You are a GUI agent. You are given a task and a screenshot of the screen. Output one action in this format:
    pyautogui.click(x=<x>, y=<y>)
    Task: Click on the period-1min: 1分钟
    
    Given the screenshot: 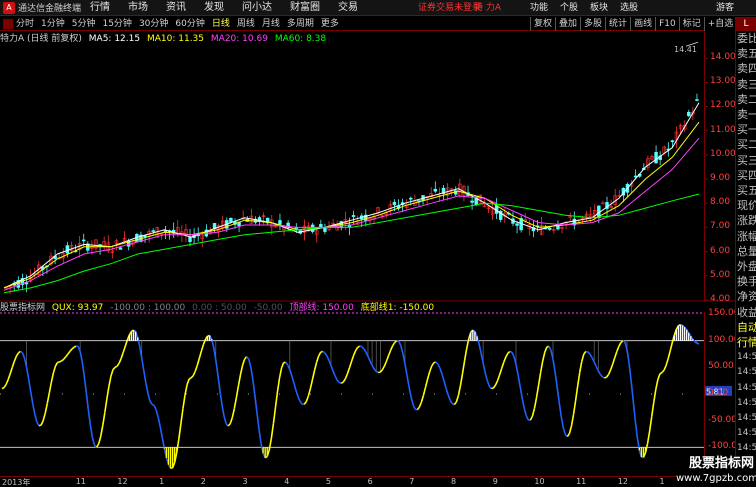 What is the action you would take?
    pyautogui.click(x=53, y=24)
    